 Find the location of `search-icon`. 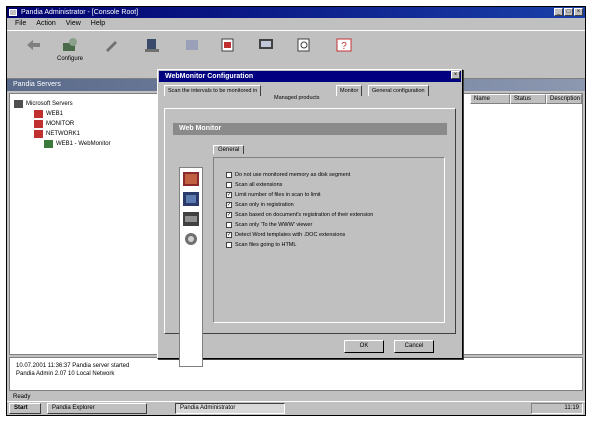

search-icon is located at coordinates (303, 45).